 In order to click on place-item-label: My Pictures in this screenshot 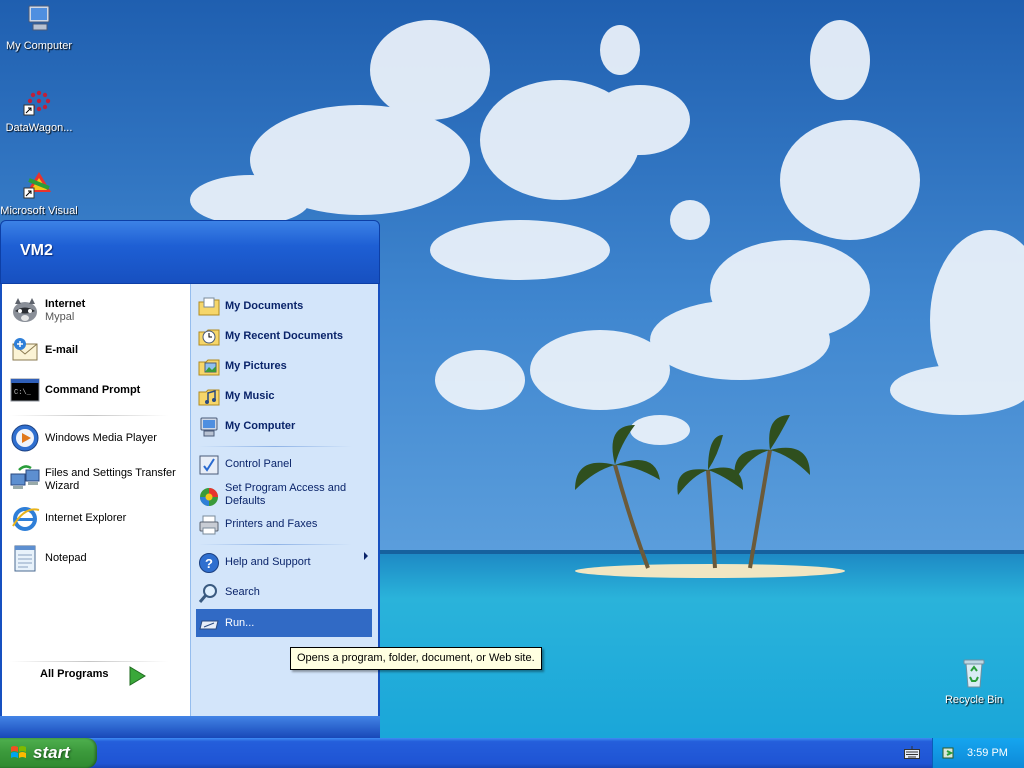, I will do `click(256, 366)`.